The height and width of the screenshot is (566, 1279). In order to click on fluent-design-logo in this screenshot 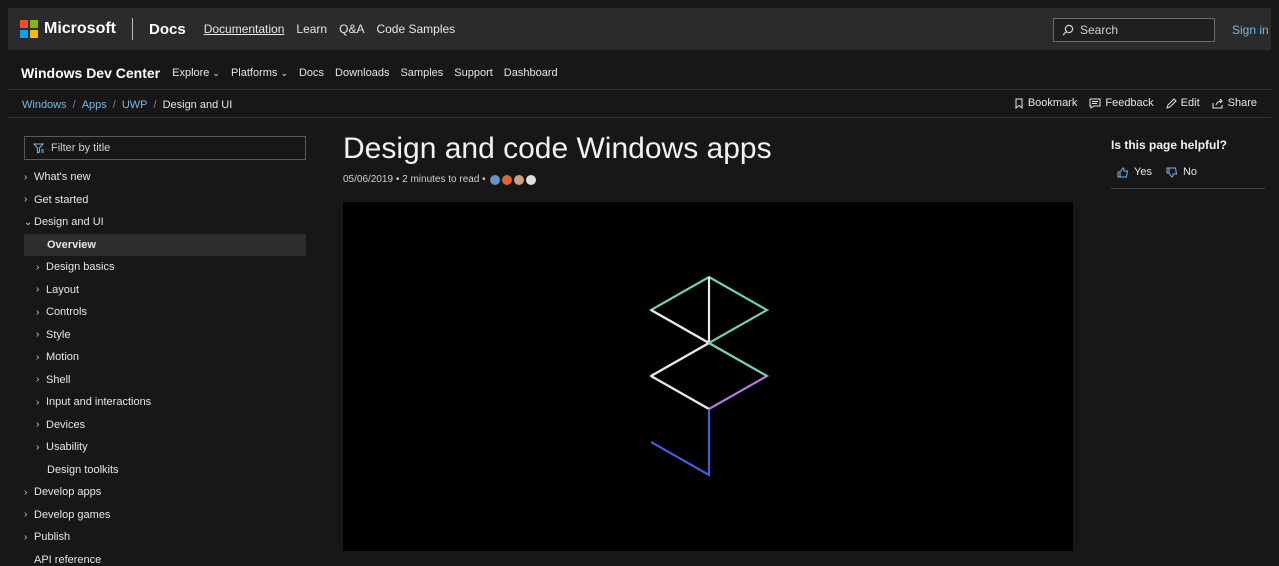, I will do `click(709, 376)`.